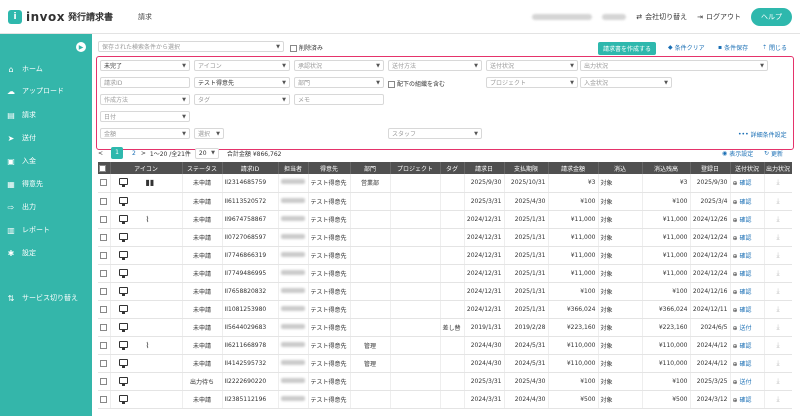 The width and height of the screenshot is (800, 416). What do you see at coordinates (415, 168) in the screenshot?
I see `column-header: プロジェクト` at bounding box center [415, 168].